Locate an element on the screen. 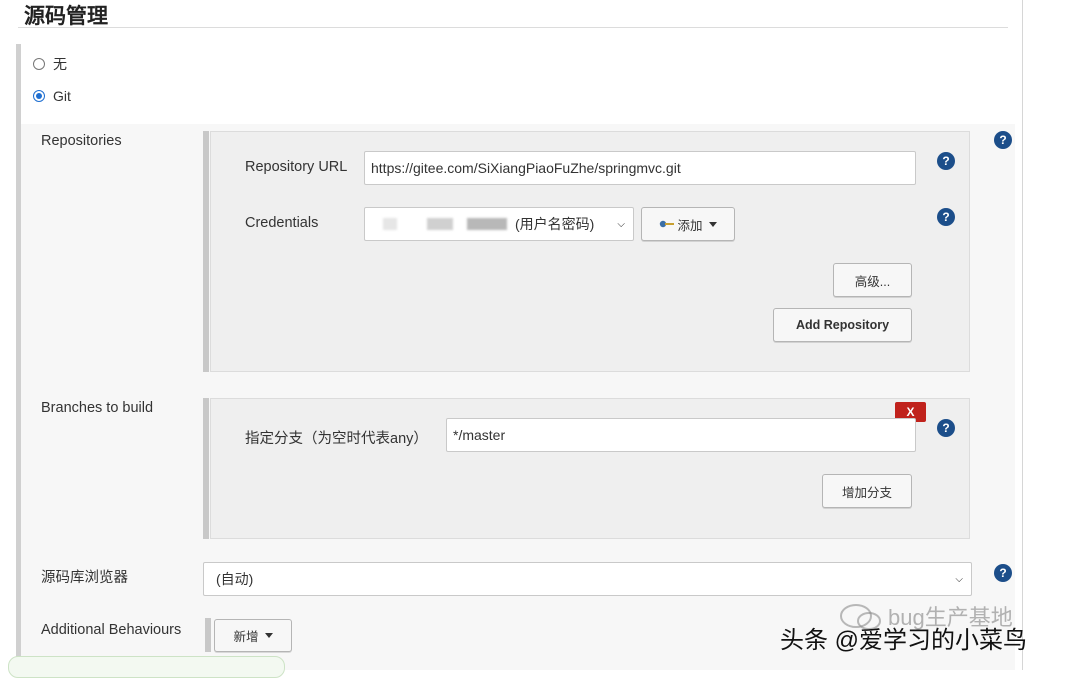  repository-url-label: Repository URL is located at coordinates (296, 167).